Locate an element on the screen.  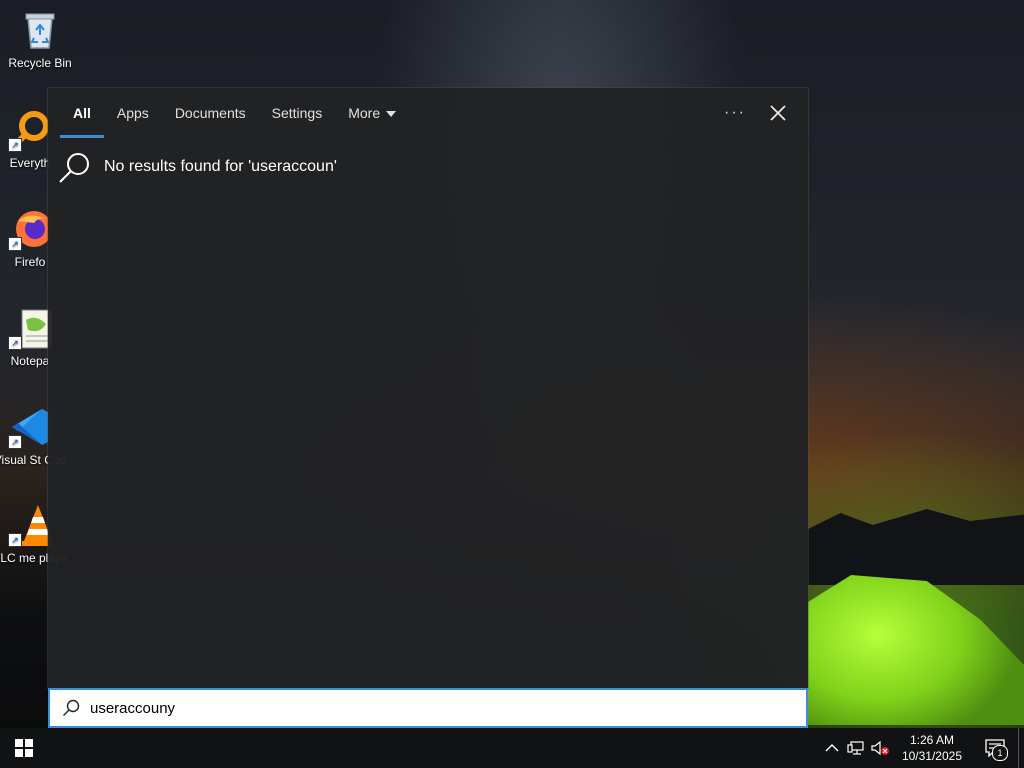
show-hidden-icons-button is located at coordinates (832, 748).